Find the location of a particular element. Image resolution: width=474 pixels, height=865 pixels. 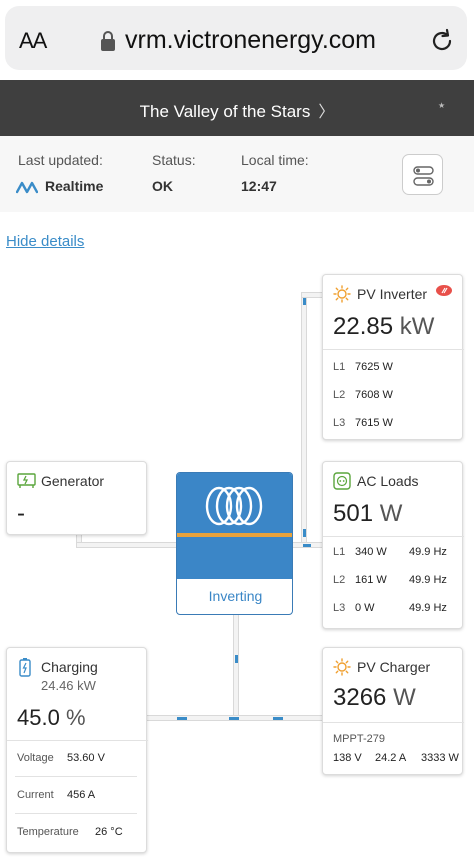

local-time-label: Local time: is located at coordinates (275, 160).